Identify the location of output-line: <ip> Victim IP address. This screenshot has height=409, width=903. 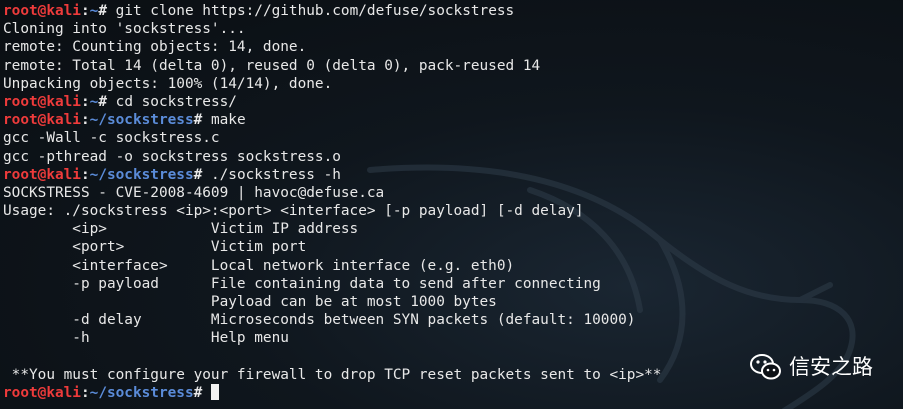
(181, 229).